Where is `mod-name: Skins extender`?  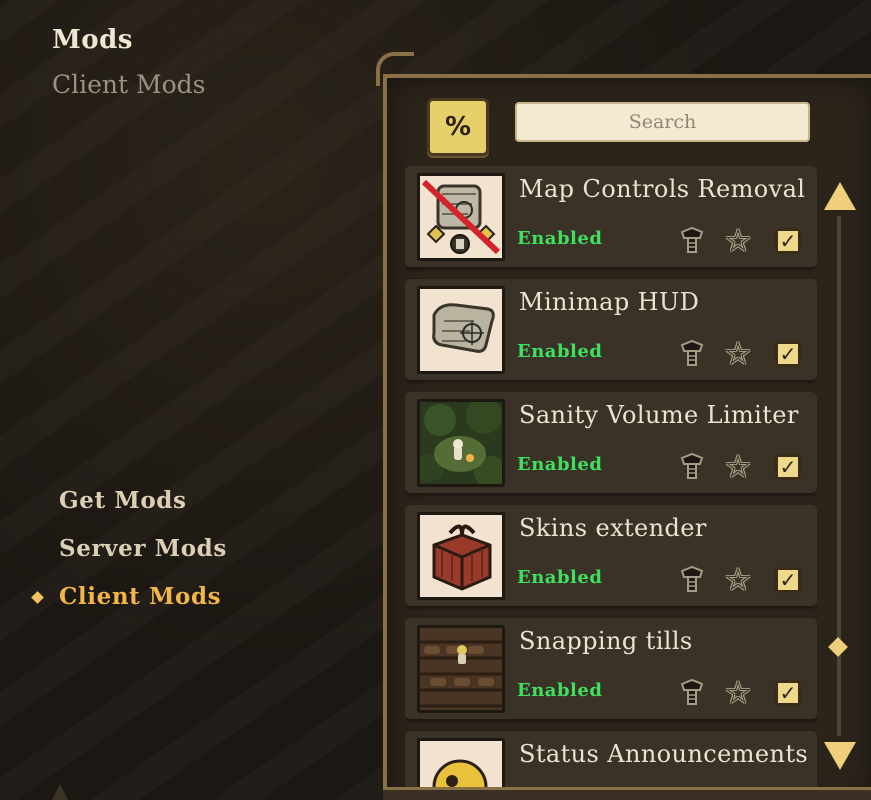 mod-name: Skins extender is located at coordinates (613, 528).